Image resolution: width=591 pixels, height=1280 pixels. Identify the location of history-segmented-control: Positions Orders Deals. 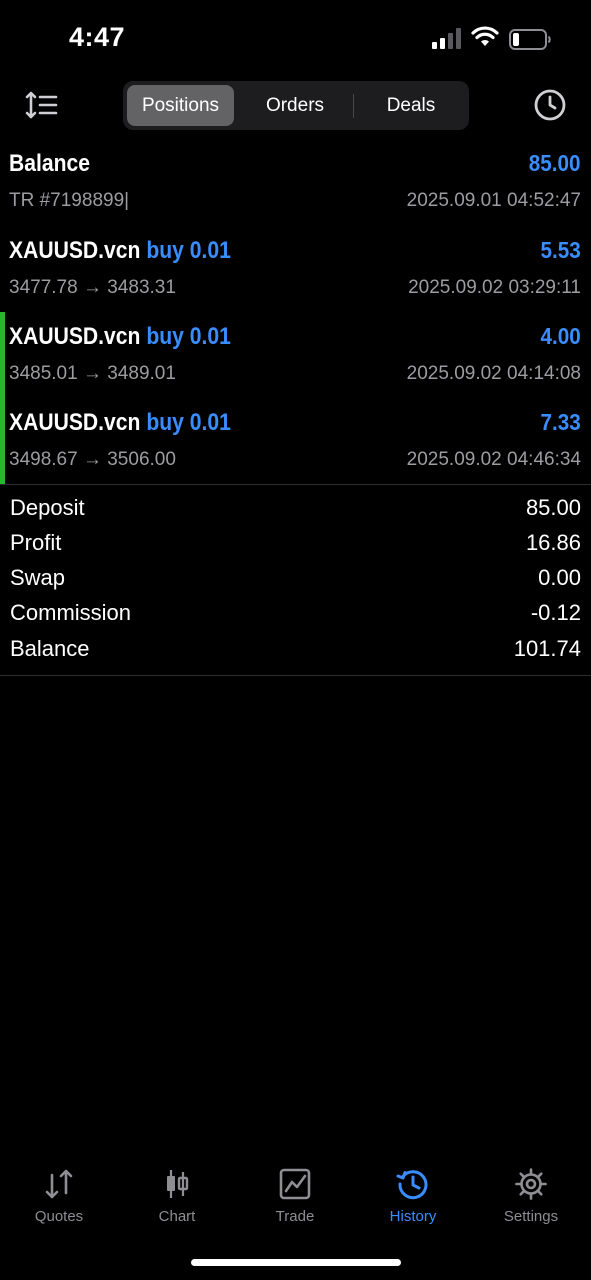
(296, 105).